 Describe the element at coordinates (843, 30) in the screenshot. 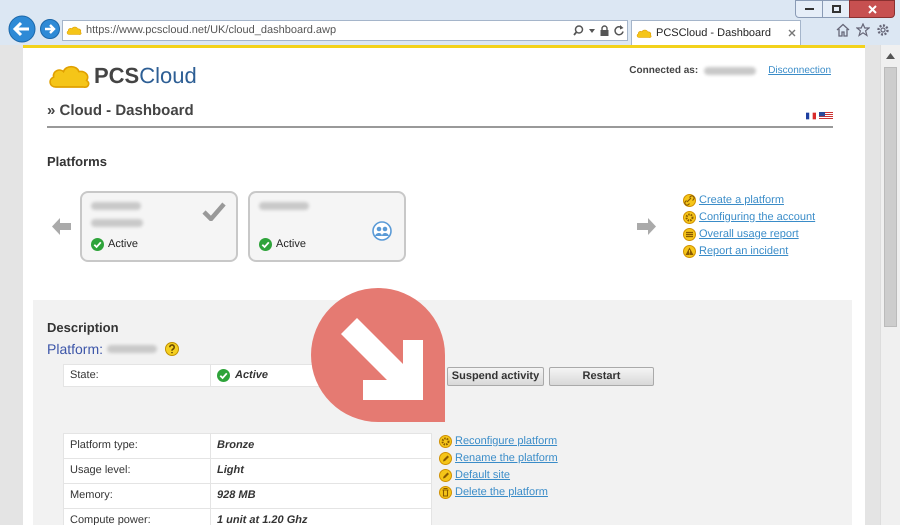

I see `home-icon` at that location.